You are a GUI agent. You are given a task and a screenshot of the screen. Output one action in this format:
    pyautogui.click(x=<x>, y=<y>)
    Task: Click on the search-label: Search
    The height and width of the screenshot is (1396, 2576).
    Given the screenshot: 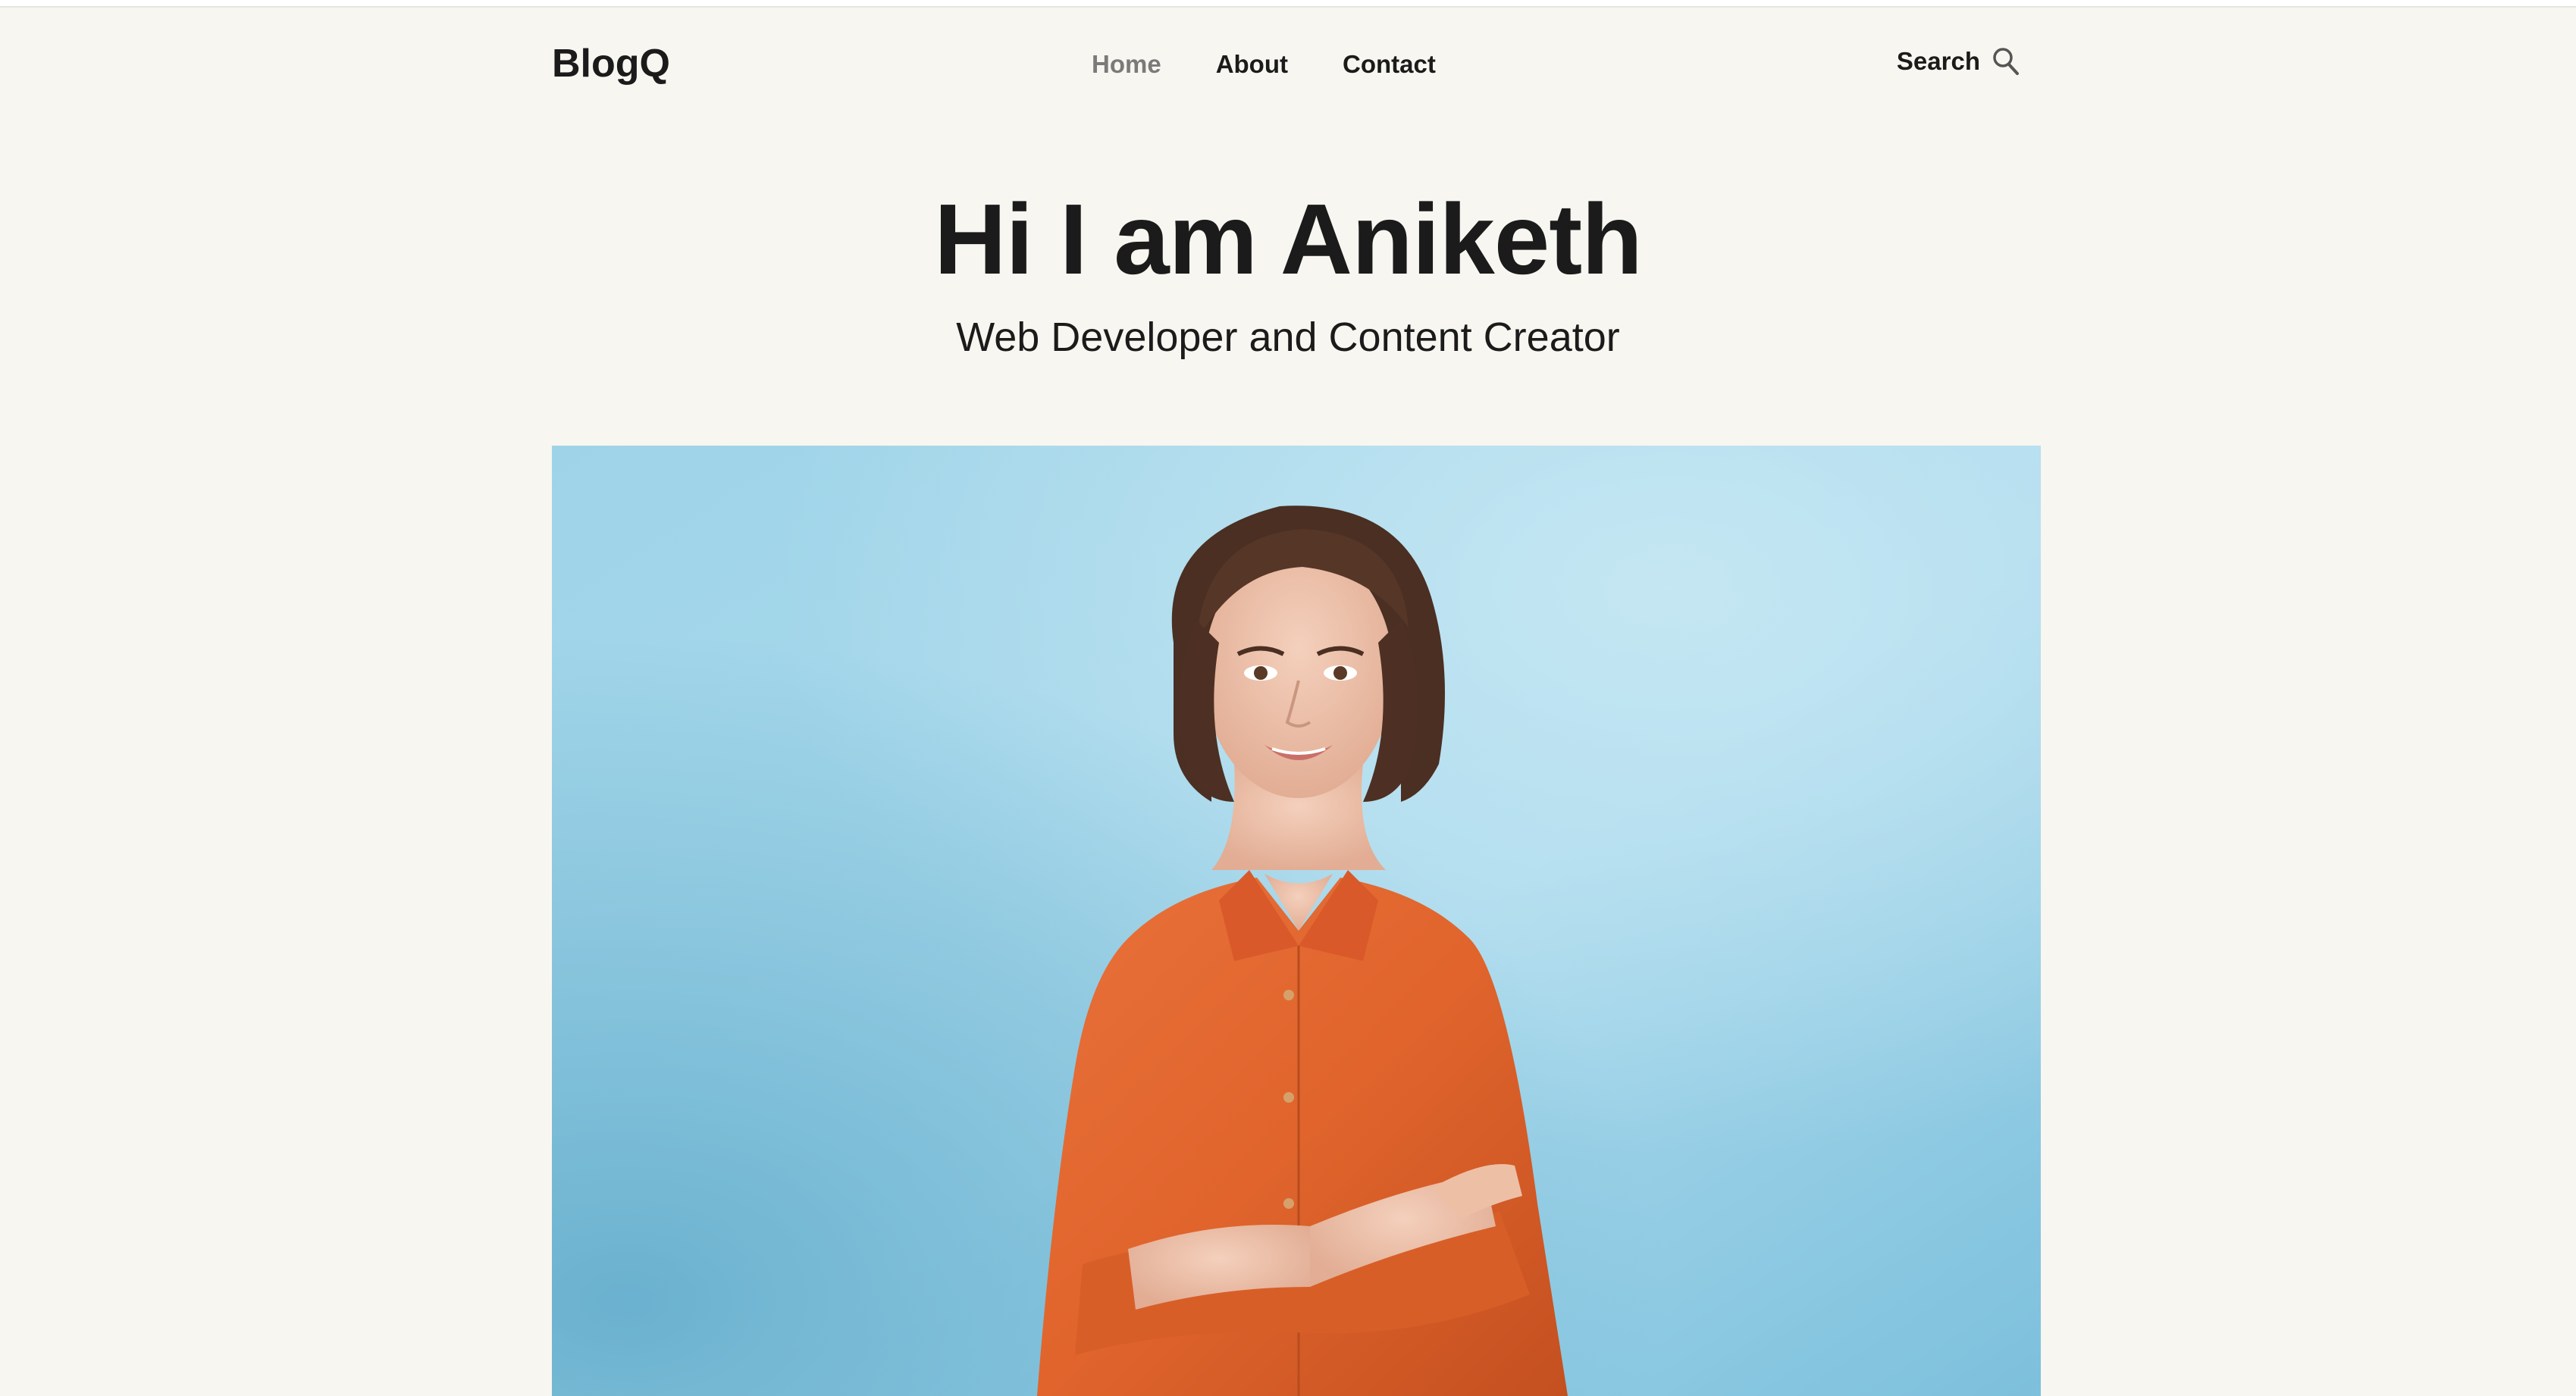 What is the action you would take?
    pyautogui.click(x=1938, y=61)
    